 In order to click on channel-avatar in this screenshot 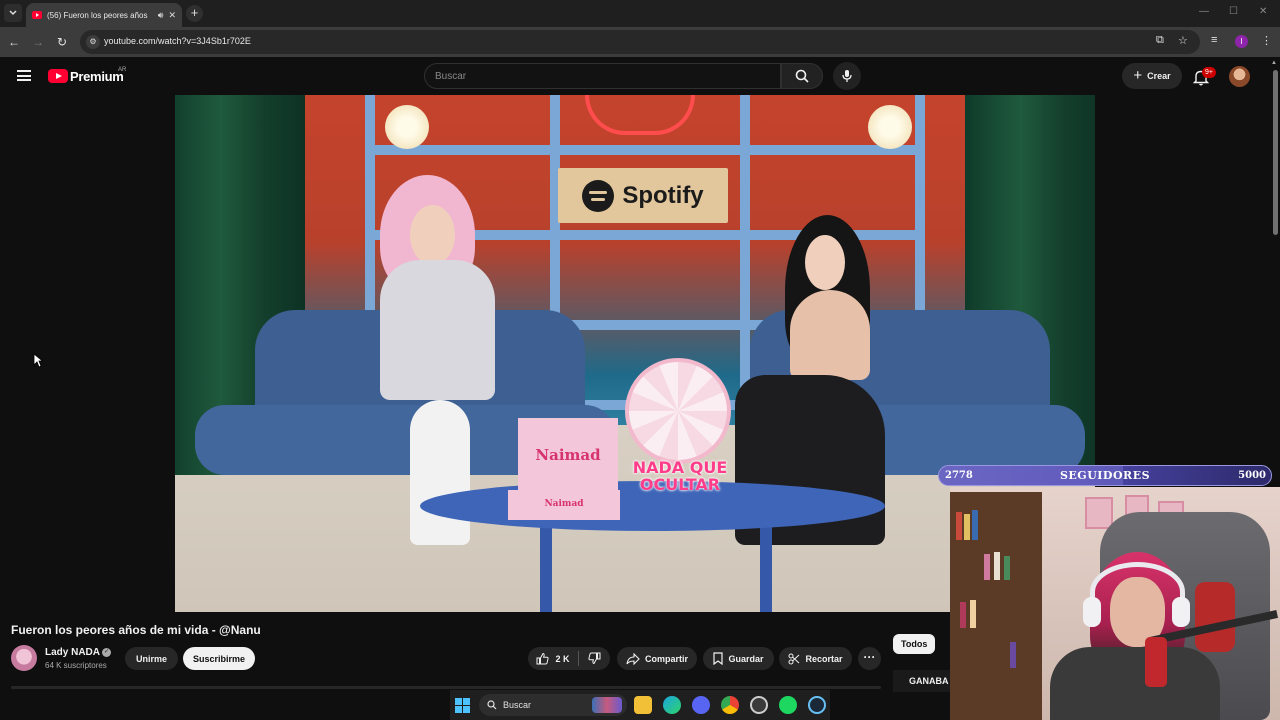, I will do `click(24, 658)`.